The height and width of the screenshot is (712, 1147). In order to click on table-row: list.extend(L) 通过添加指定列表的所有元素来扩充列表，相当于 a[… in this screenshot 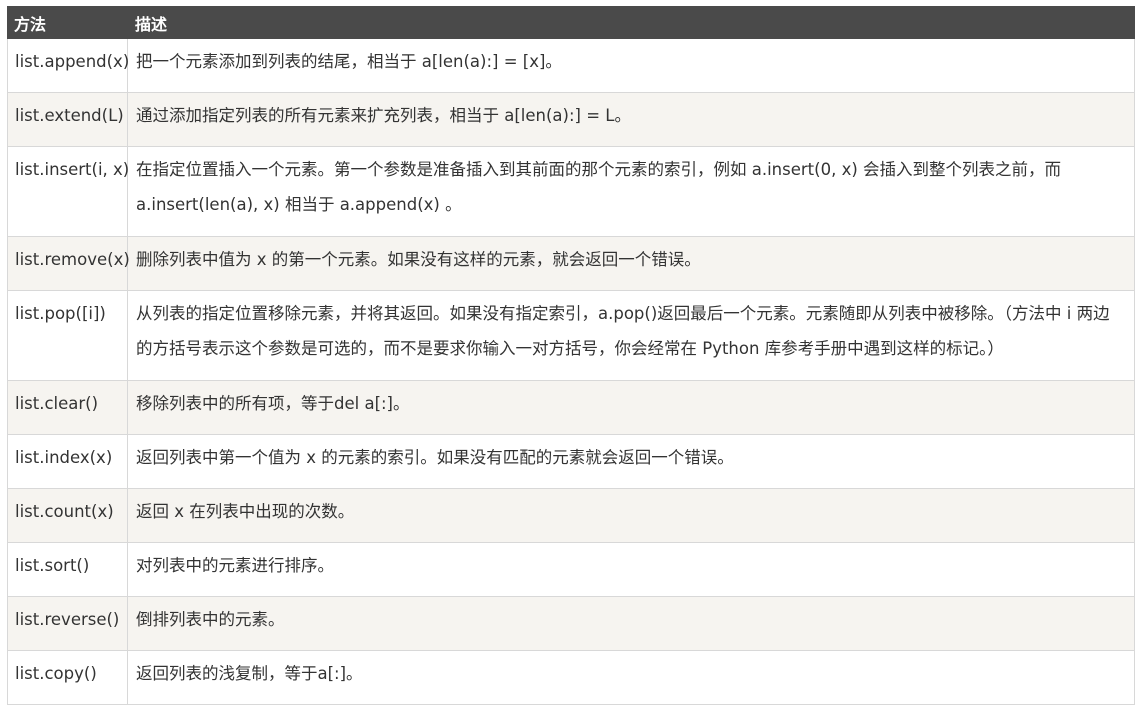, I will do `click(571, 119)`.